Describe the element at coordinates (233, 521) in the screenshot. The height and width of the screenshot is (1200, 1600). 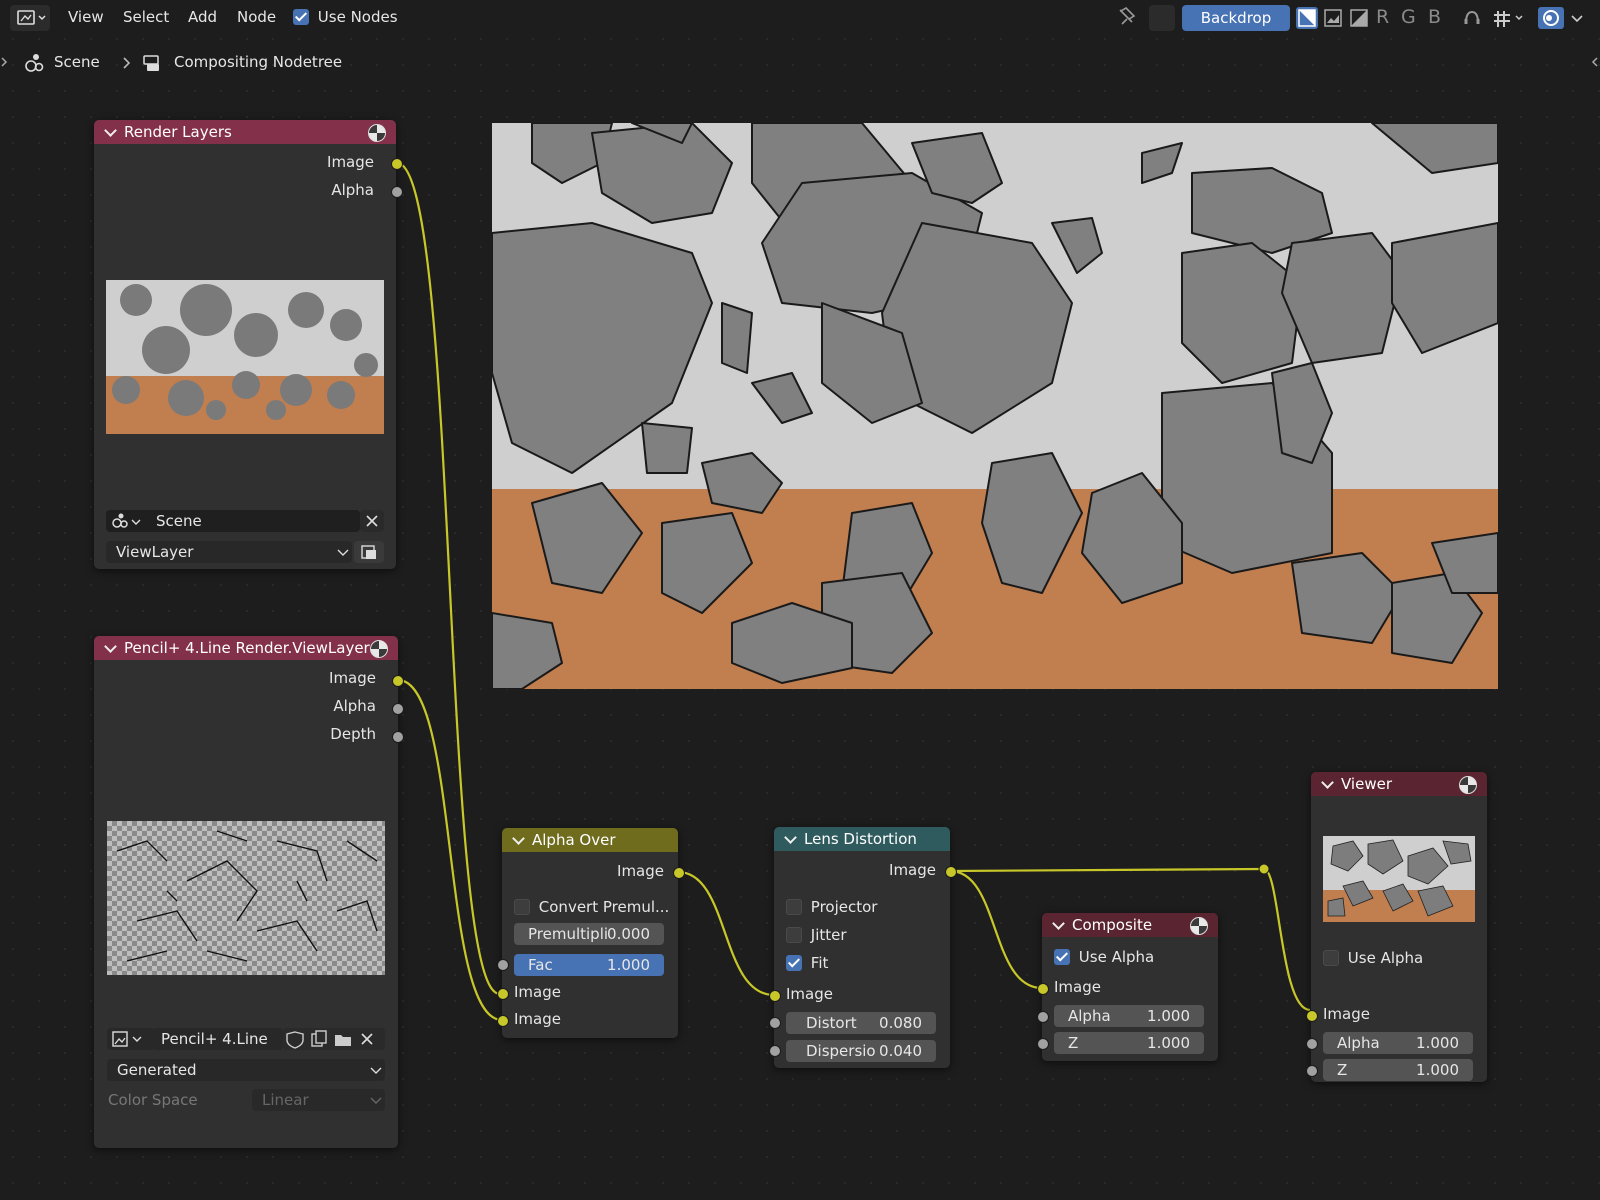
I see `scene-selector: Scene` at that location.